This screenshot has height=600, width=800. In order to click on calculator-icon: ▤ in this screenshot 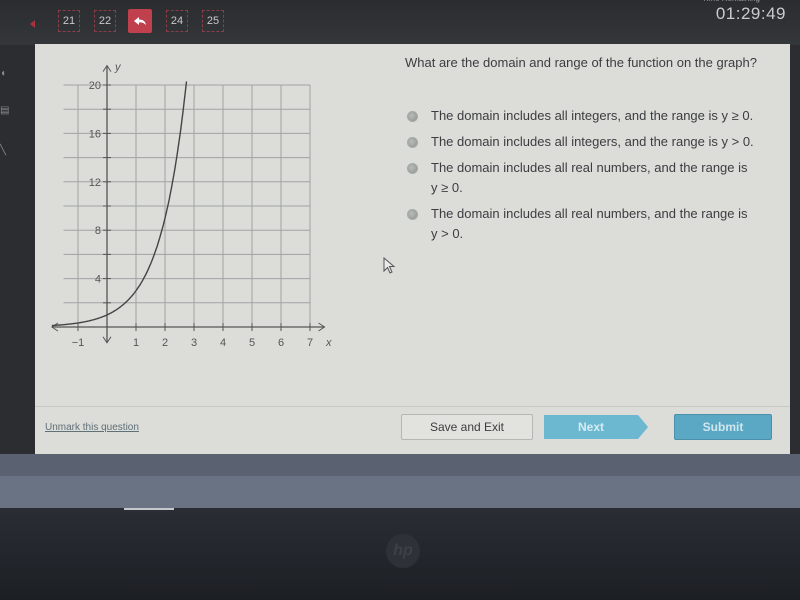, I will do `click(4, 110)`.